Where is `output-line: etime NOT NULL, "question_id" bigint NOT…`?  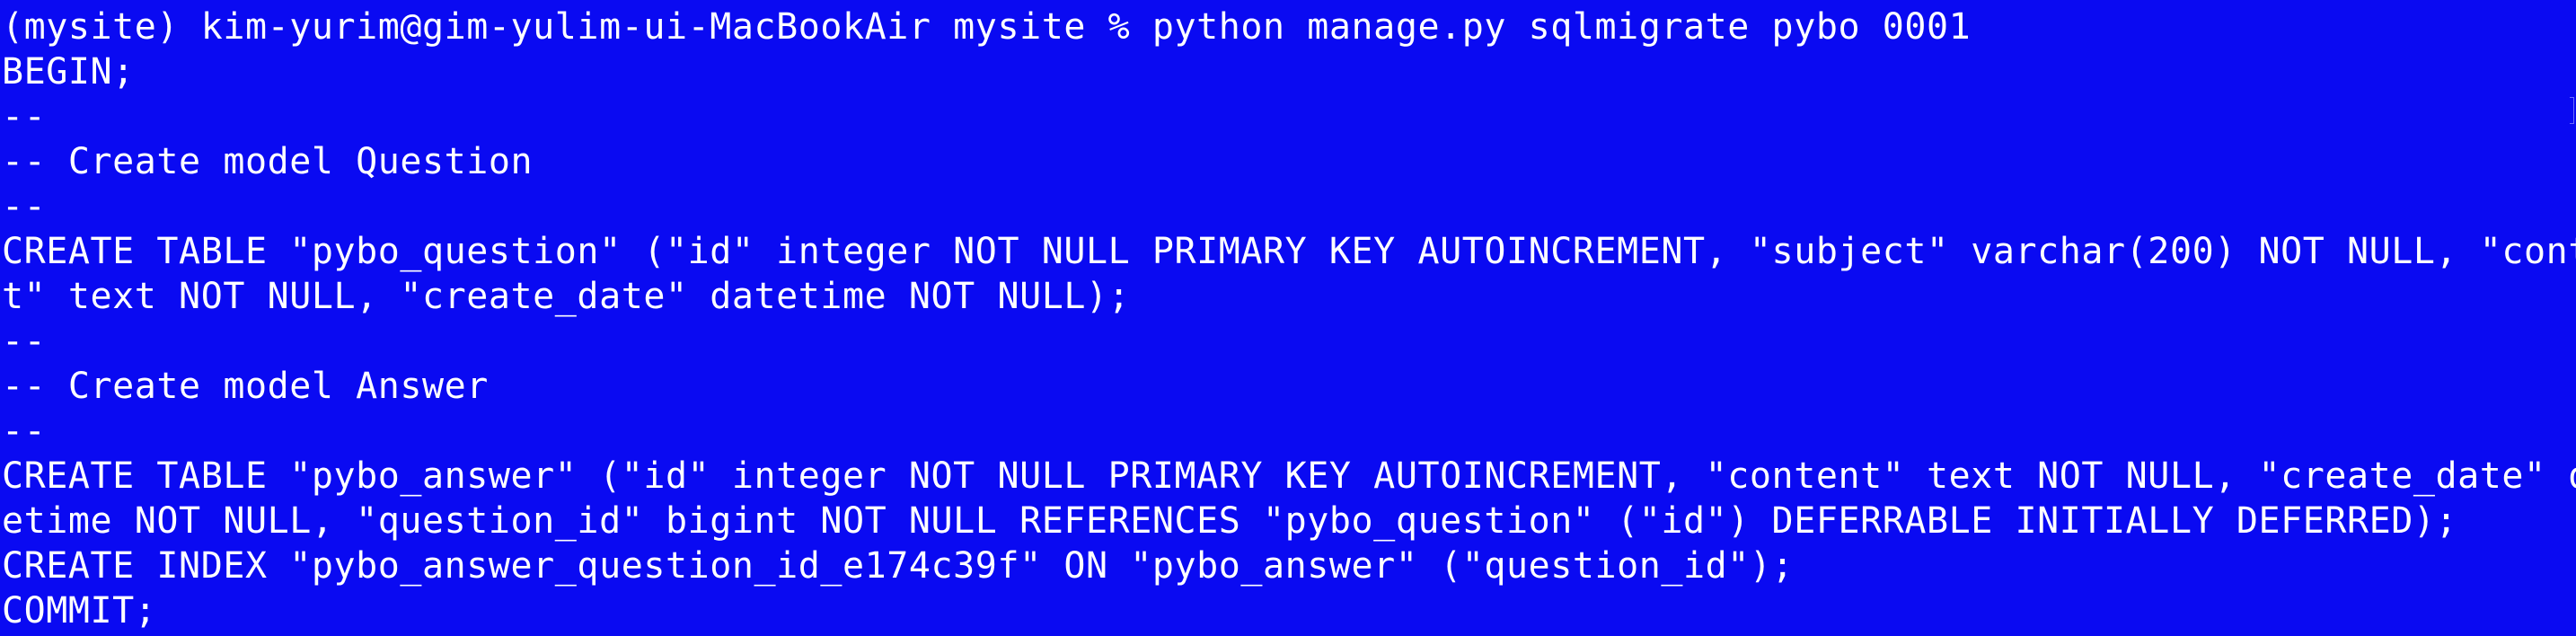
output-line: etime NOT NULL, "question_id" bigint NOT… is located at coordinates (1230, 521).